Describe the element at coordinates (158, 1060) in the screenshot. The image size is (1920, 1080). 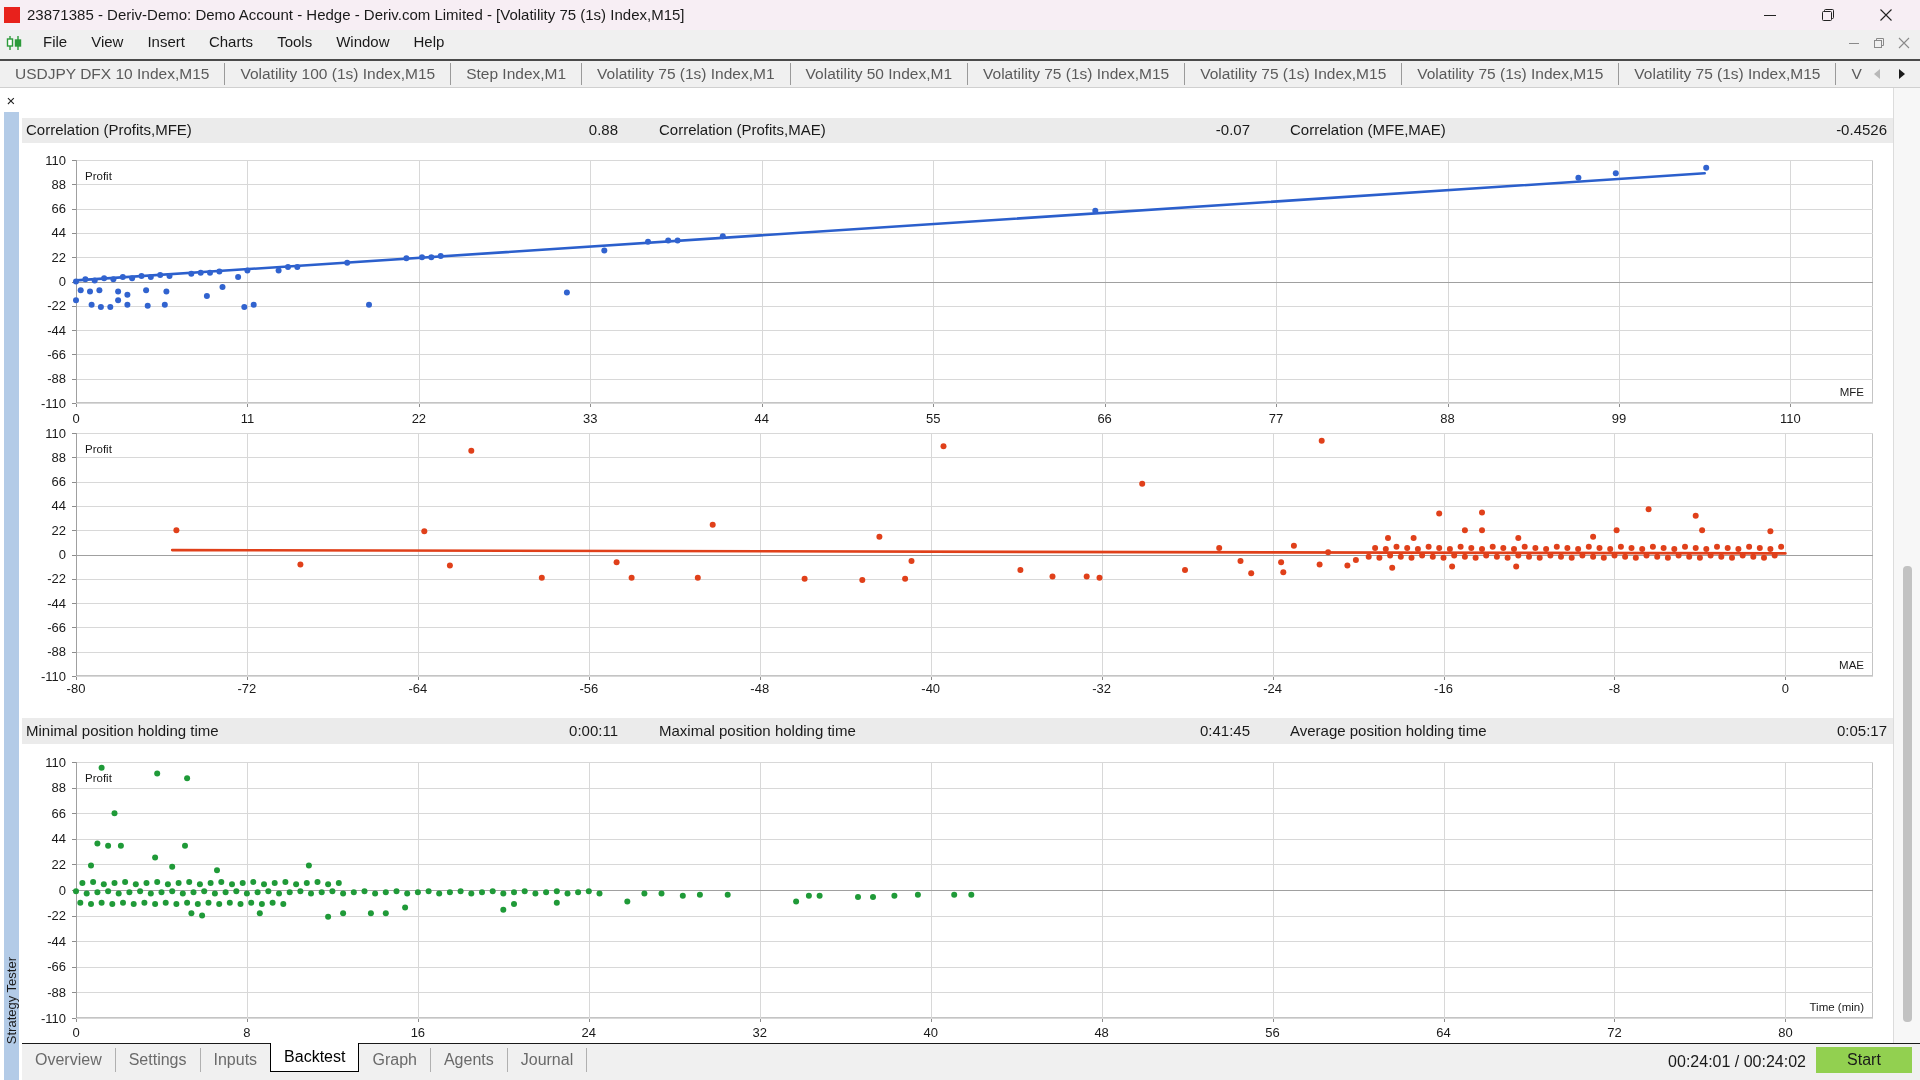
I see `tab: Settings` at that location.